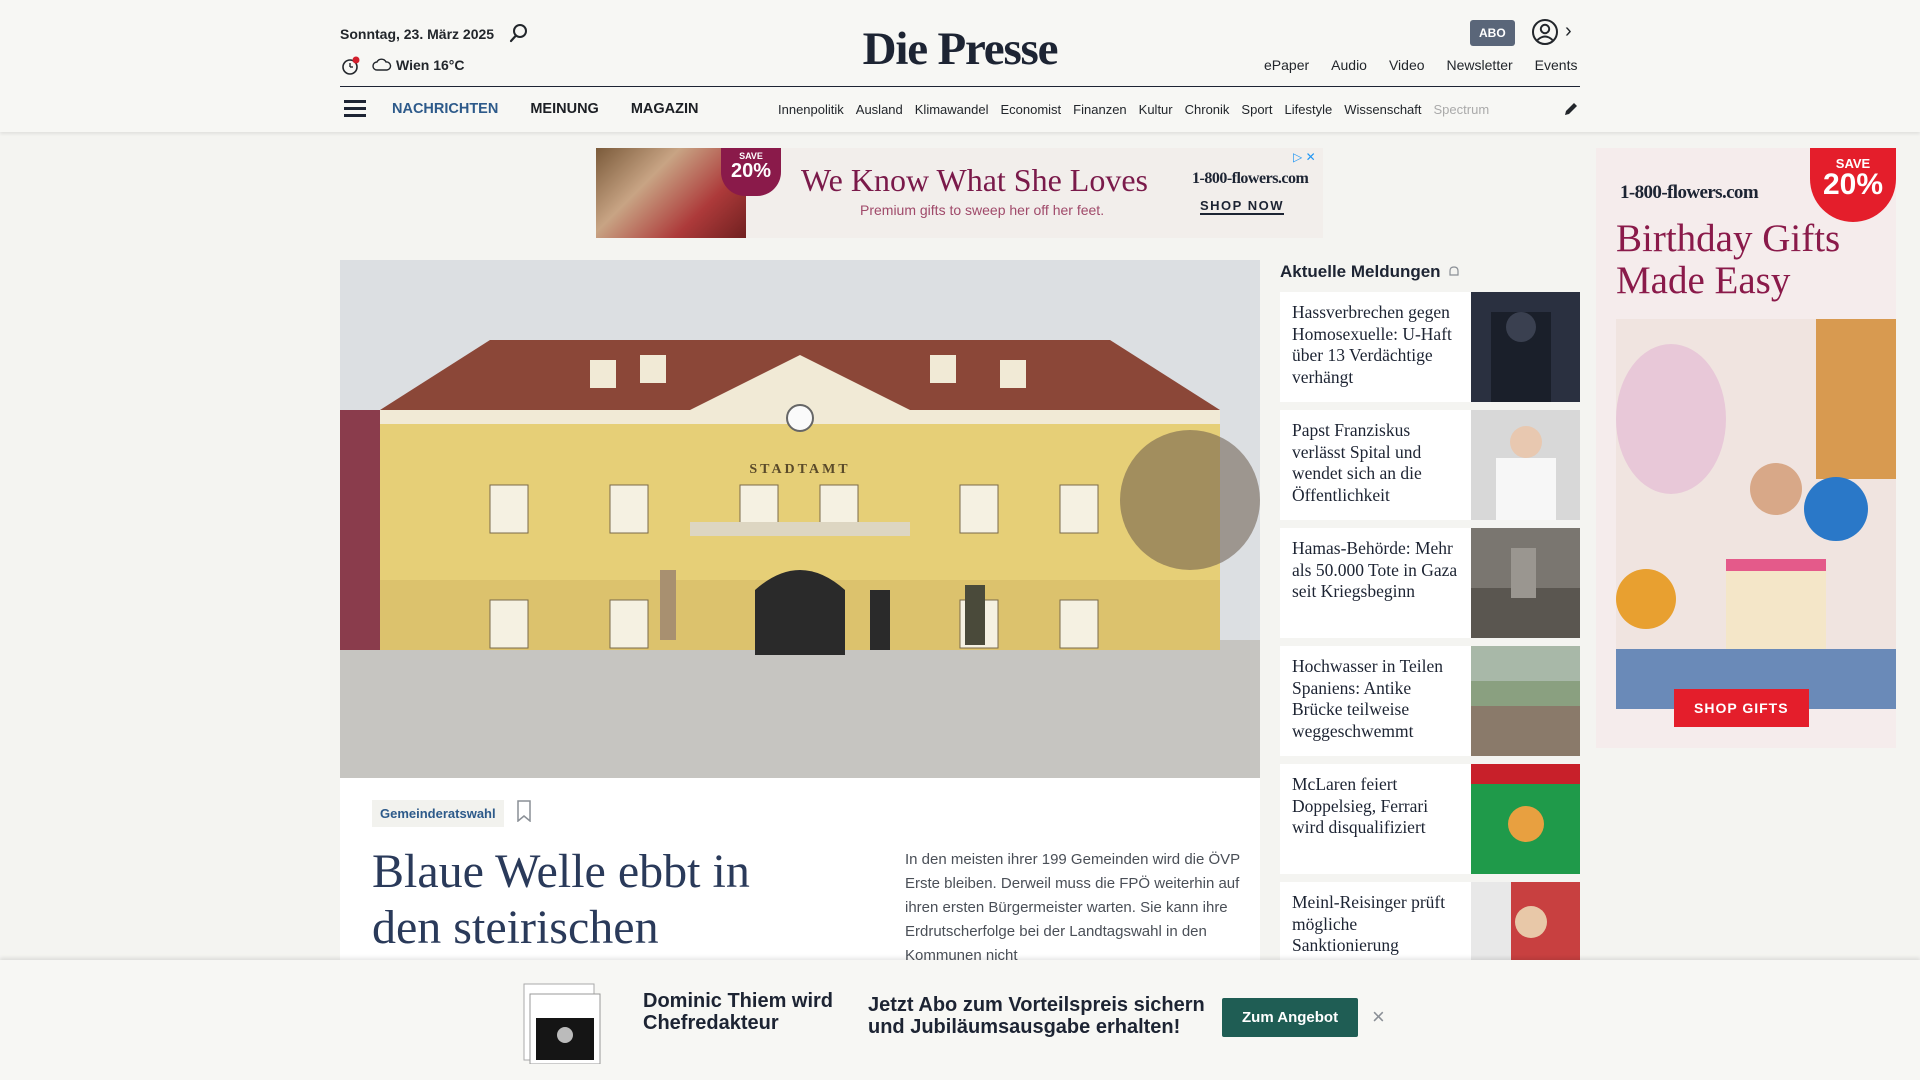 The image size is (1920, 1080). What do you see at coordinates (1453, 271) in the screenshot?
I see `bell-icon` at bounding box center [1453, 271].